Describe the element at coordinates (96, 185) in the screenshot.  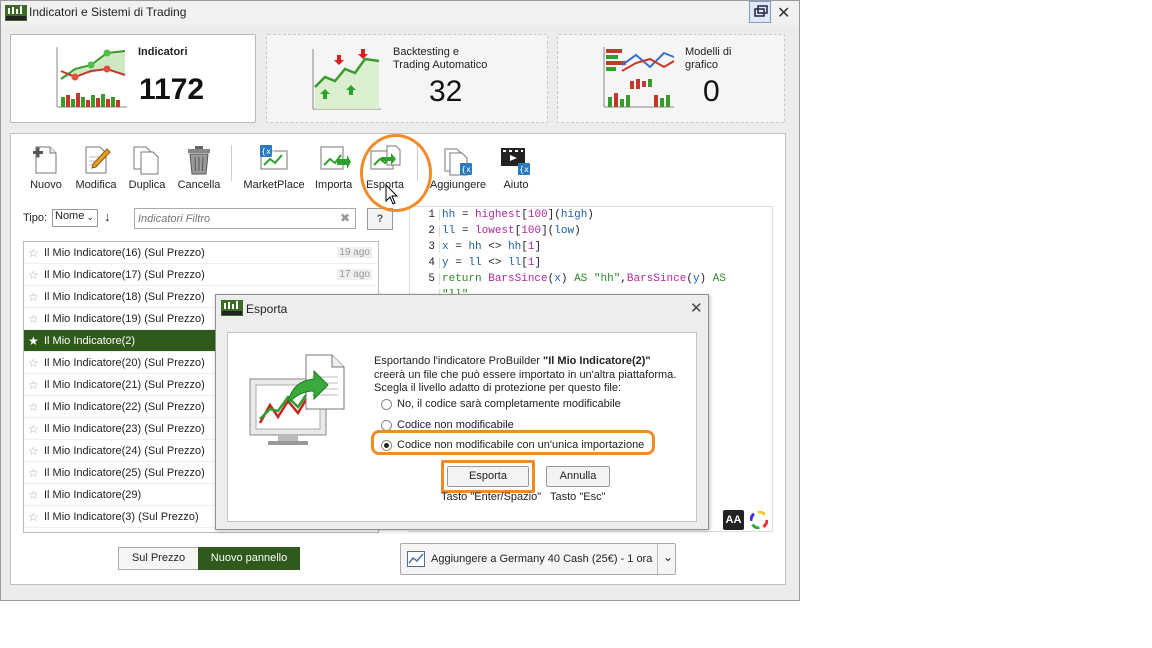
I see `modifica-label: Modifica` at that location.